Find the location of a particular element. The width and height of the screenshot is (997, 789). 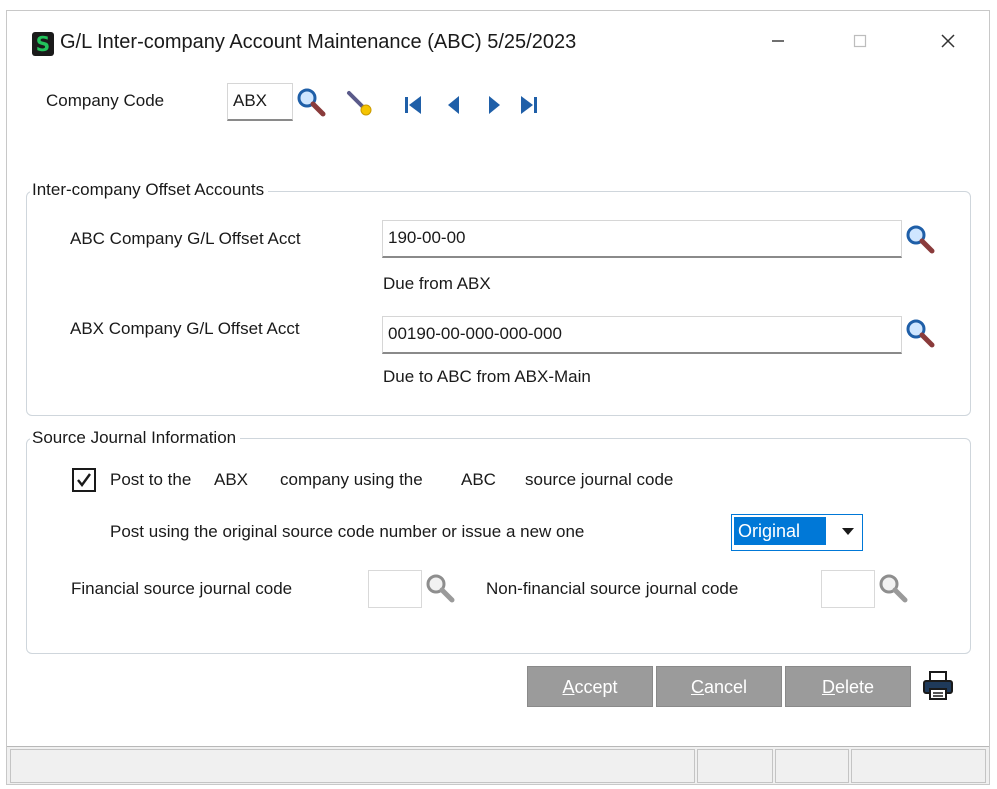

post-to-label-source-company: ABC is located at coordinates (478, 479).